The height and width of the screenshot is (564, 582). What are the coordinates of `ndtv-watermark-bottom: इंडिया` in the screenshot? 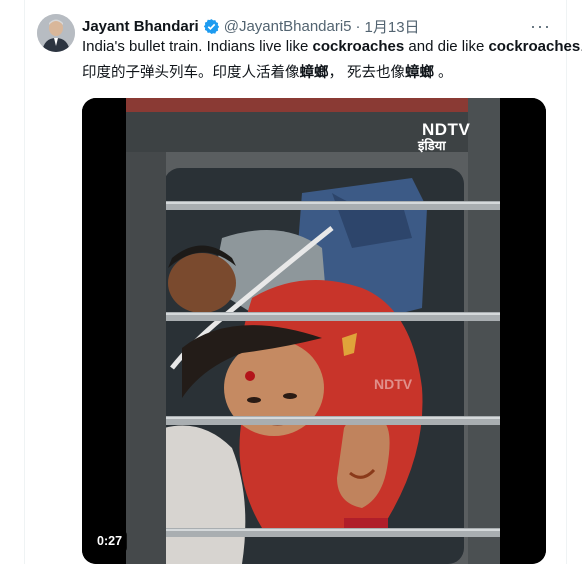 It's located at (432, 145).